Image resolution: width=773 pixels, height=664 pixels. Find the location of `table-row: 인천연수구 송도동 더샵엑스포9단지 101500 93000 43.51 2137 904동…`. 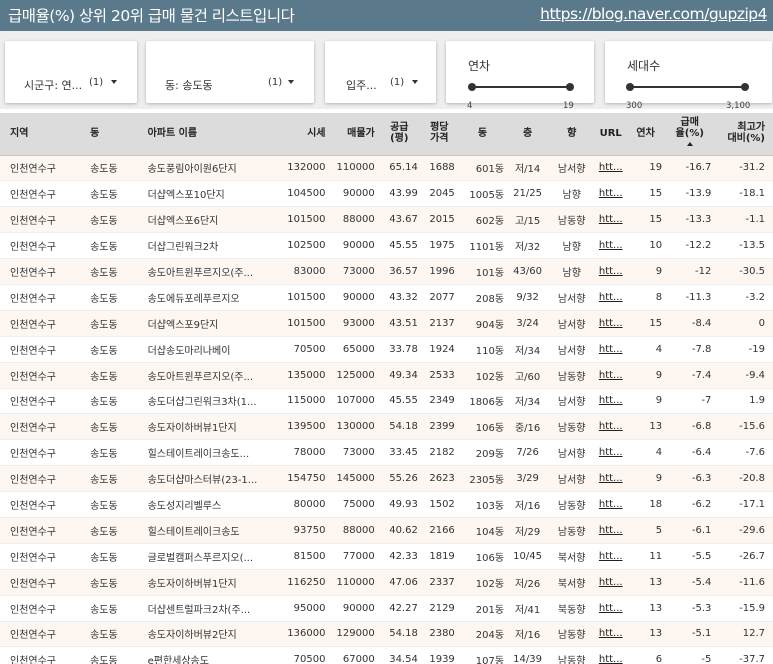

table-row: 인천연수구 송도동 더샵엑스포9단지 101500 93000 43.51 2137 904동… is located at coordinates (386, 323).